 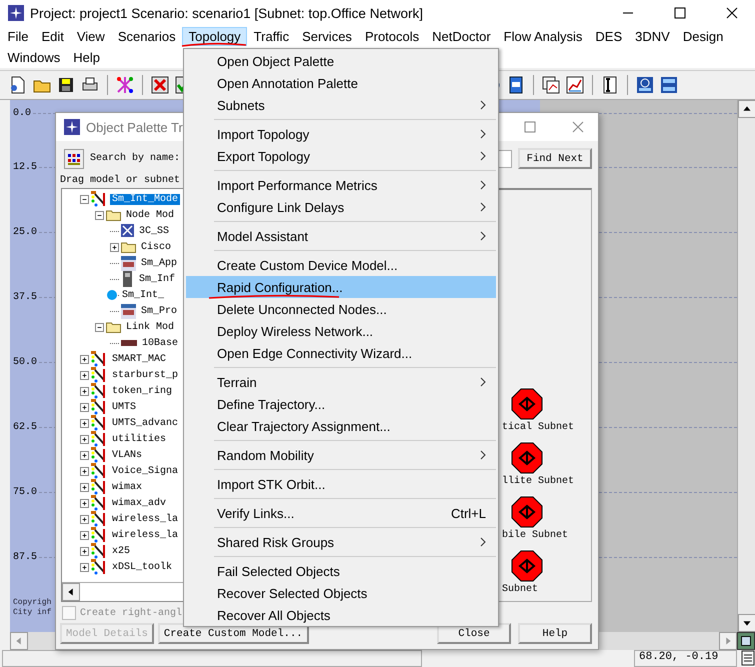 What do you see at coordinates (608, 36) in the screenshot?
I see `menu-item: DES` at bounding box center [608, 36].